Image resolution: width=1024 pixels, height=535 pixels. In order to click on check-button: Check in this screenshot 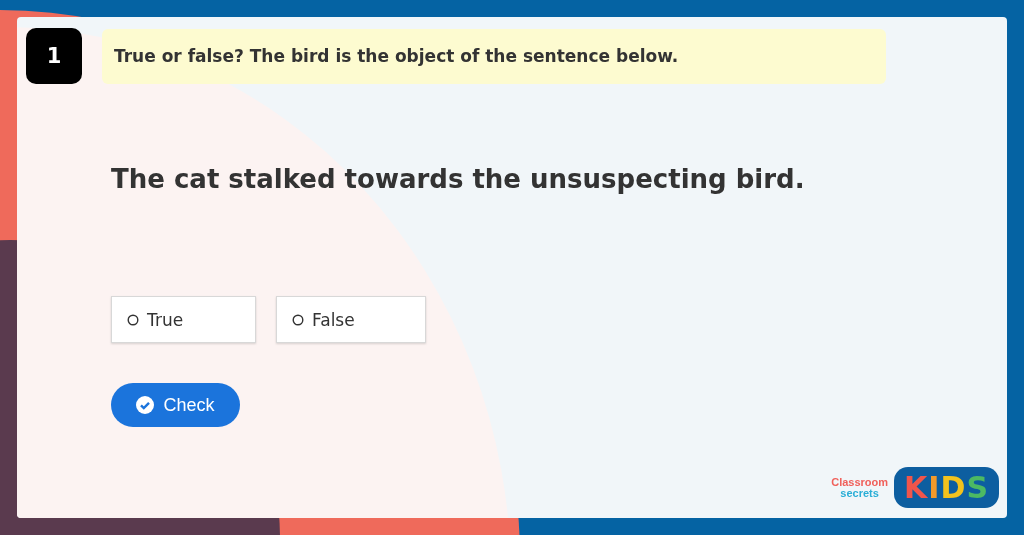, I will do `click(175, 405)`.